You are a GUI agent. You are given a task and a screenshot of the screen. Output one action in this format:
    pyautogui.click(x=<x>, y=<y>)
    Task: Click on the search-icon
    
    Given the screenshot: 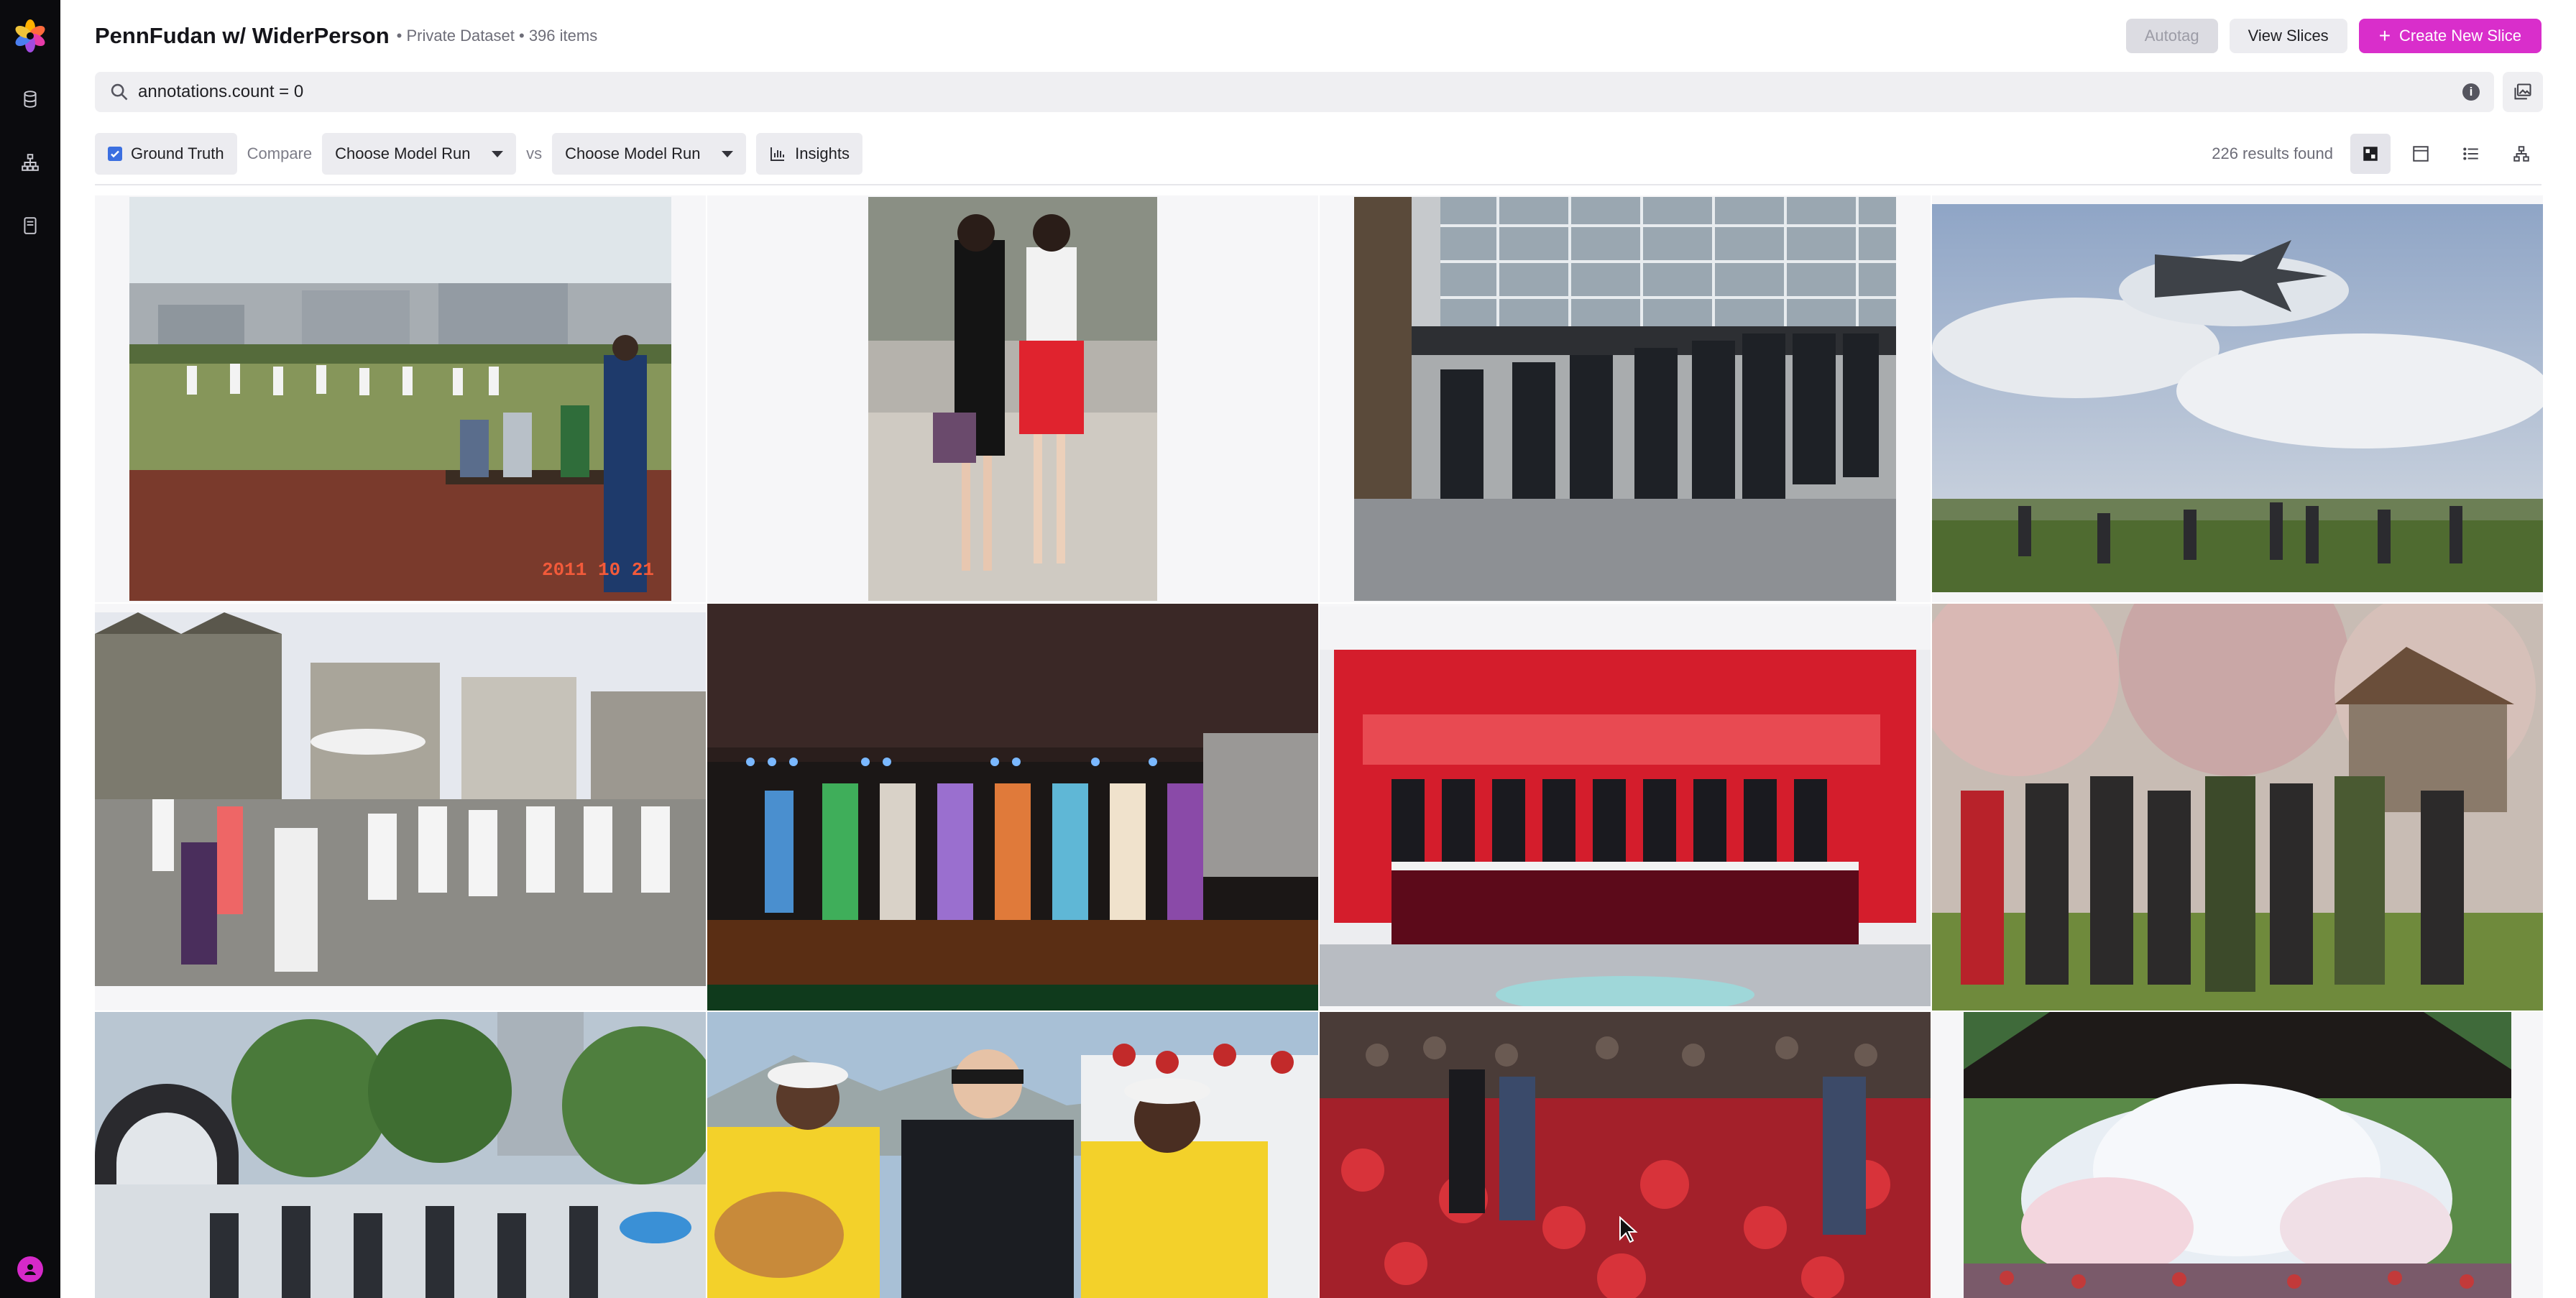 What is the action you would take?
    pyautogui.click(x=119, y=92)
    